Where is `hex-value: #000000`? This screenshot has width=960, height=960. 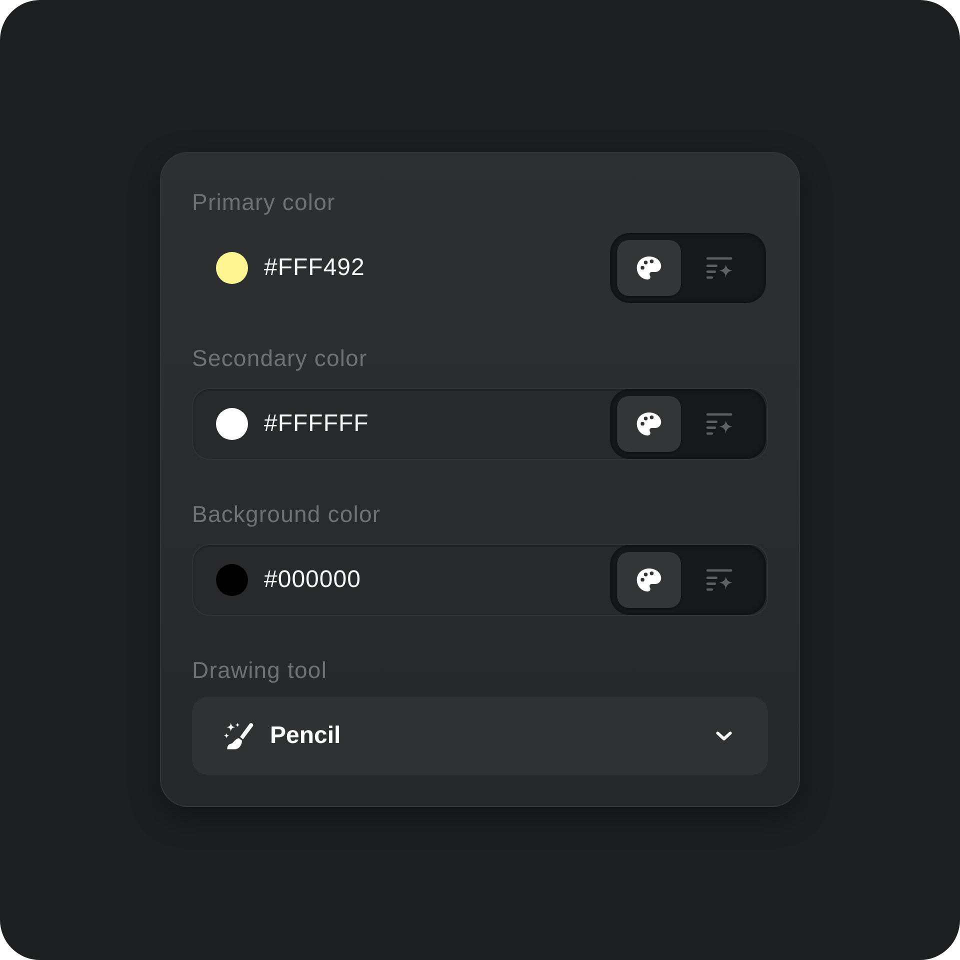 hex-value: #000000 is located at coordinates (437, 580).